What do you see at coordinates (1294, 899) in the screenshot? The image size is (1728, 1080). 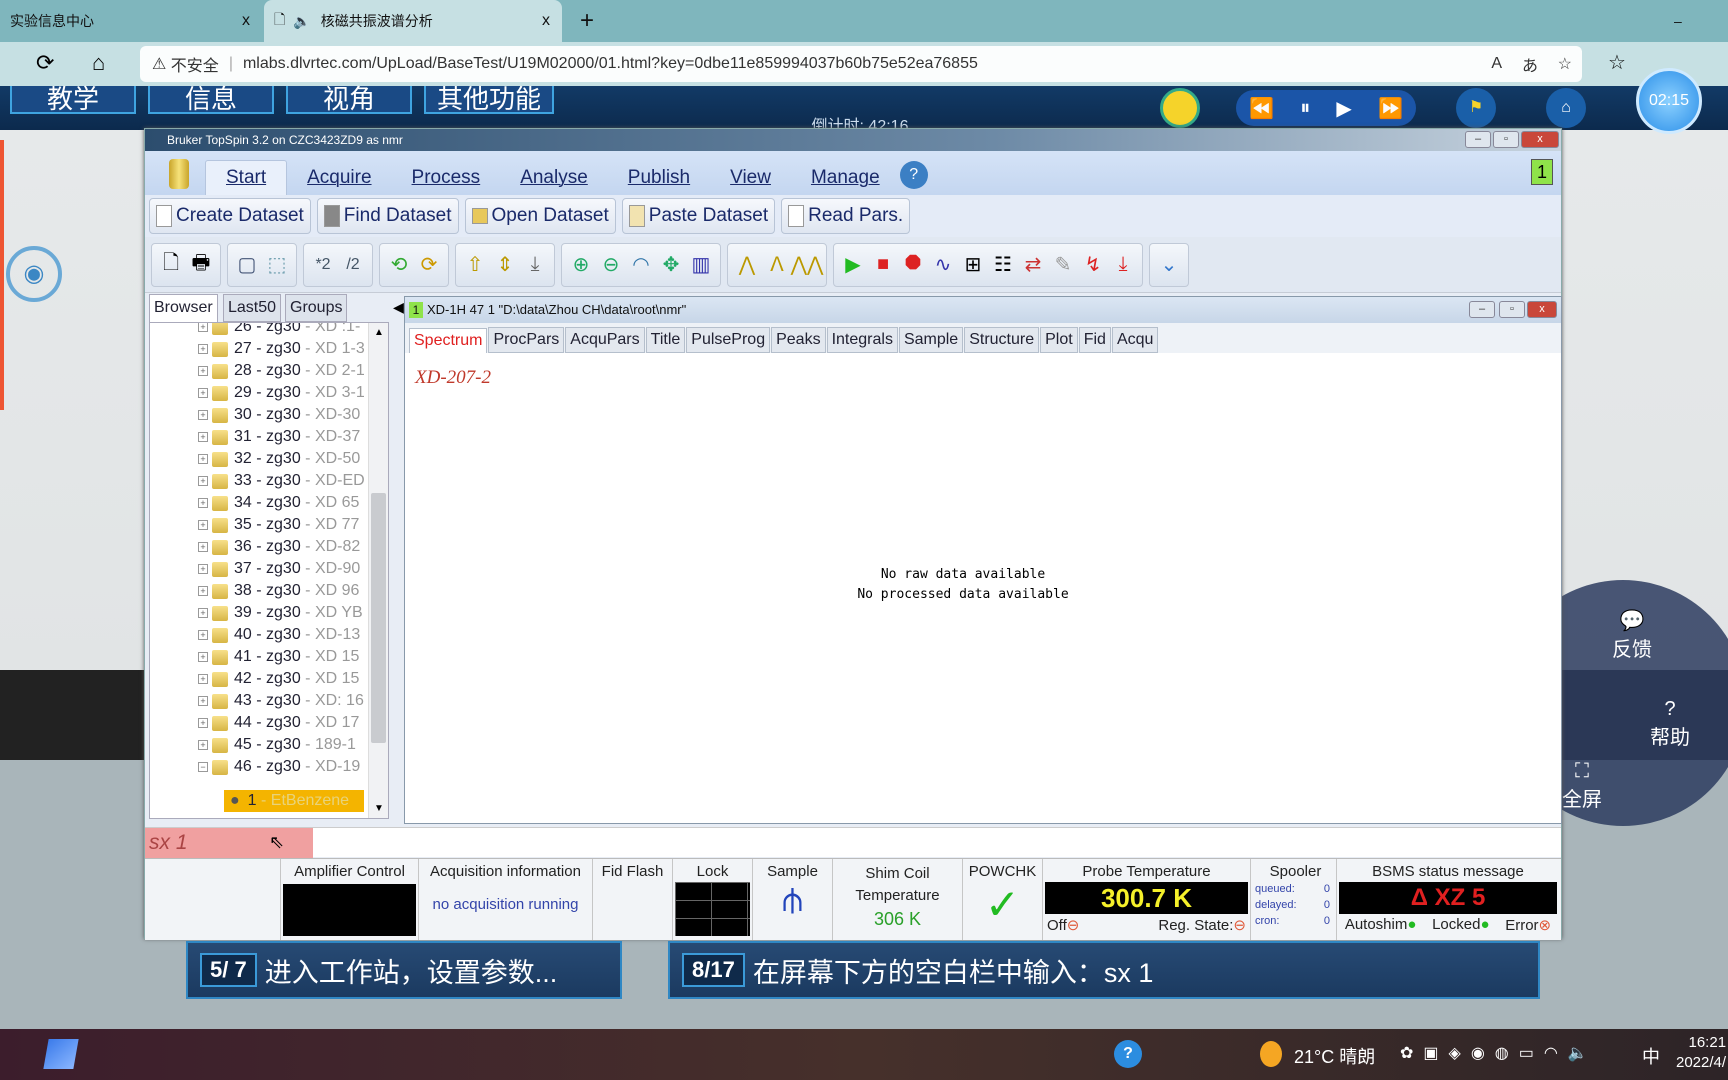 I see `spooler: Spooler queued: 0 delayed: 0 cron: 0` at bounding box center [1294, 899].